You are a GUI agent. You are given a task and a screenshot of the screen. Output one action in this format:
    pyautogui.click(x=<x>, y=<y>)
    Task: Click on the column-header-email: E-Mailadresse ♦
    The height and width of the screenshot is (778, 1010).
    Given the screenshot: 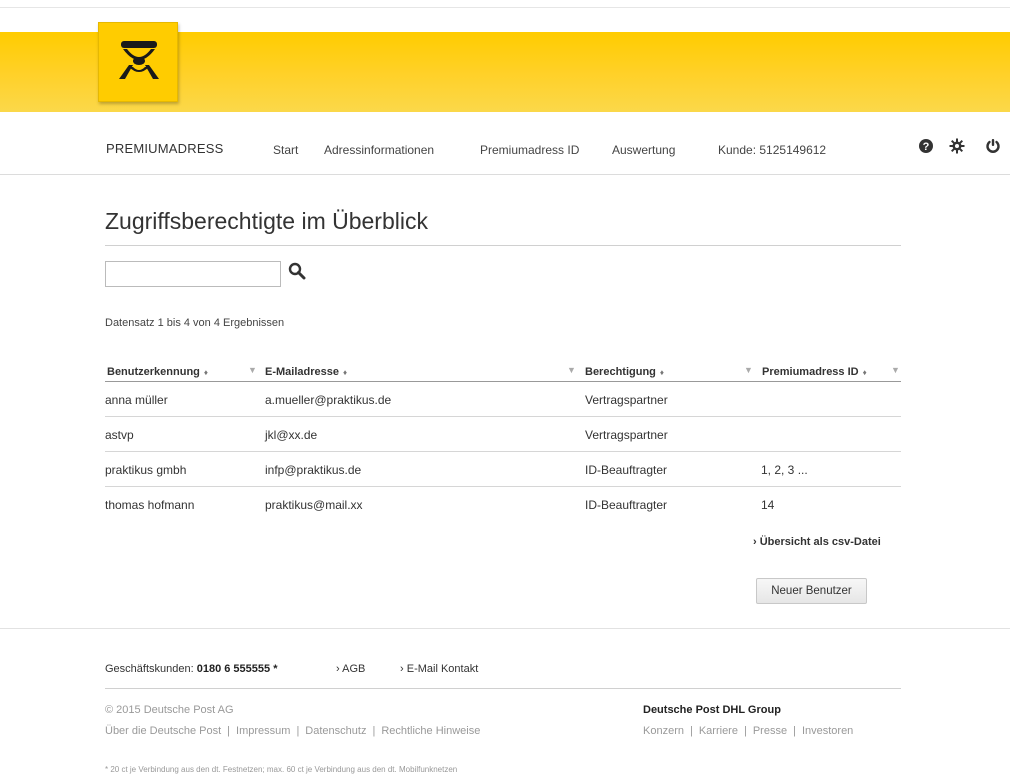 What is the action you would take?
    pyautogui.click(x=306, y=372)
    